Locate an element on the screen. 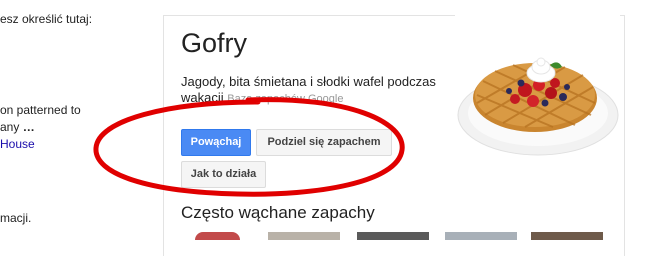 The height and width of the screenshot is (256, 645). left-link-house: House is located at coordinates (17, 144).